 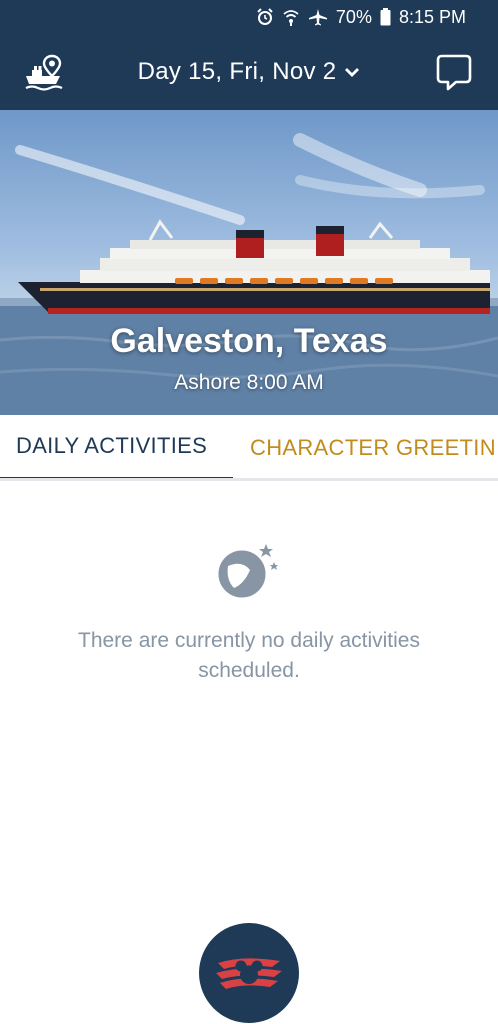 I want to click on battery-percent: 70%, so click(x=353, y=16).